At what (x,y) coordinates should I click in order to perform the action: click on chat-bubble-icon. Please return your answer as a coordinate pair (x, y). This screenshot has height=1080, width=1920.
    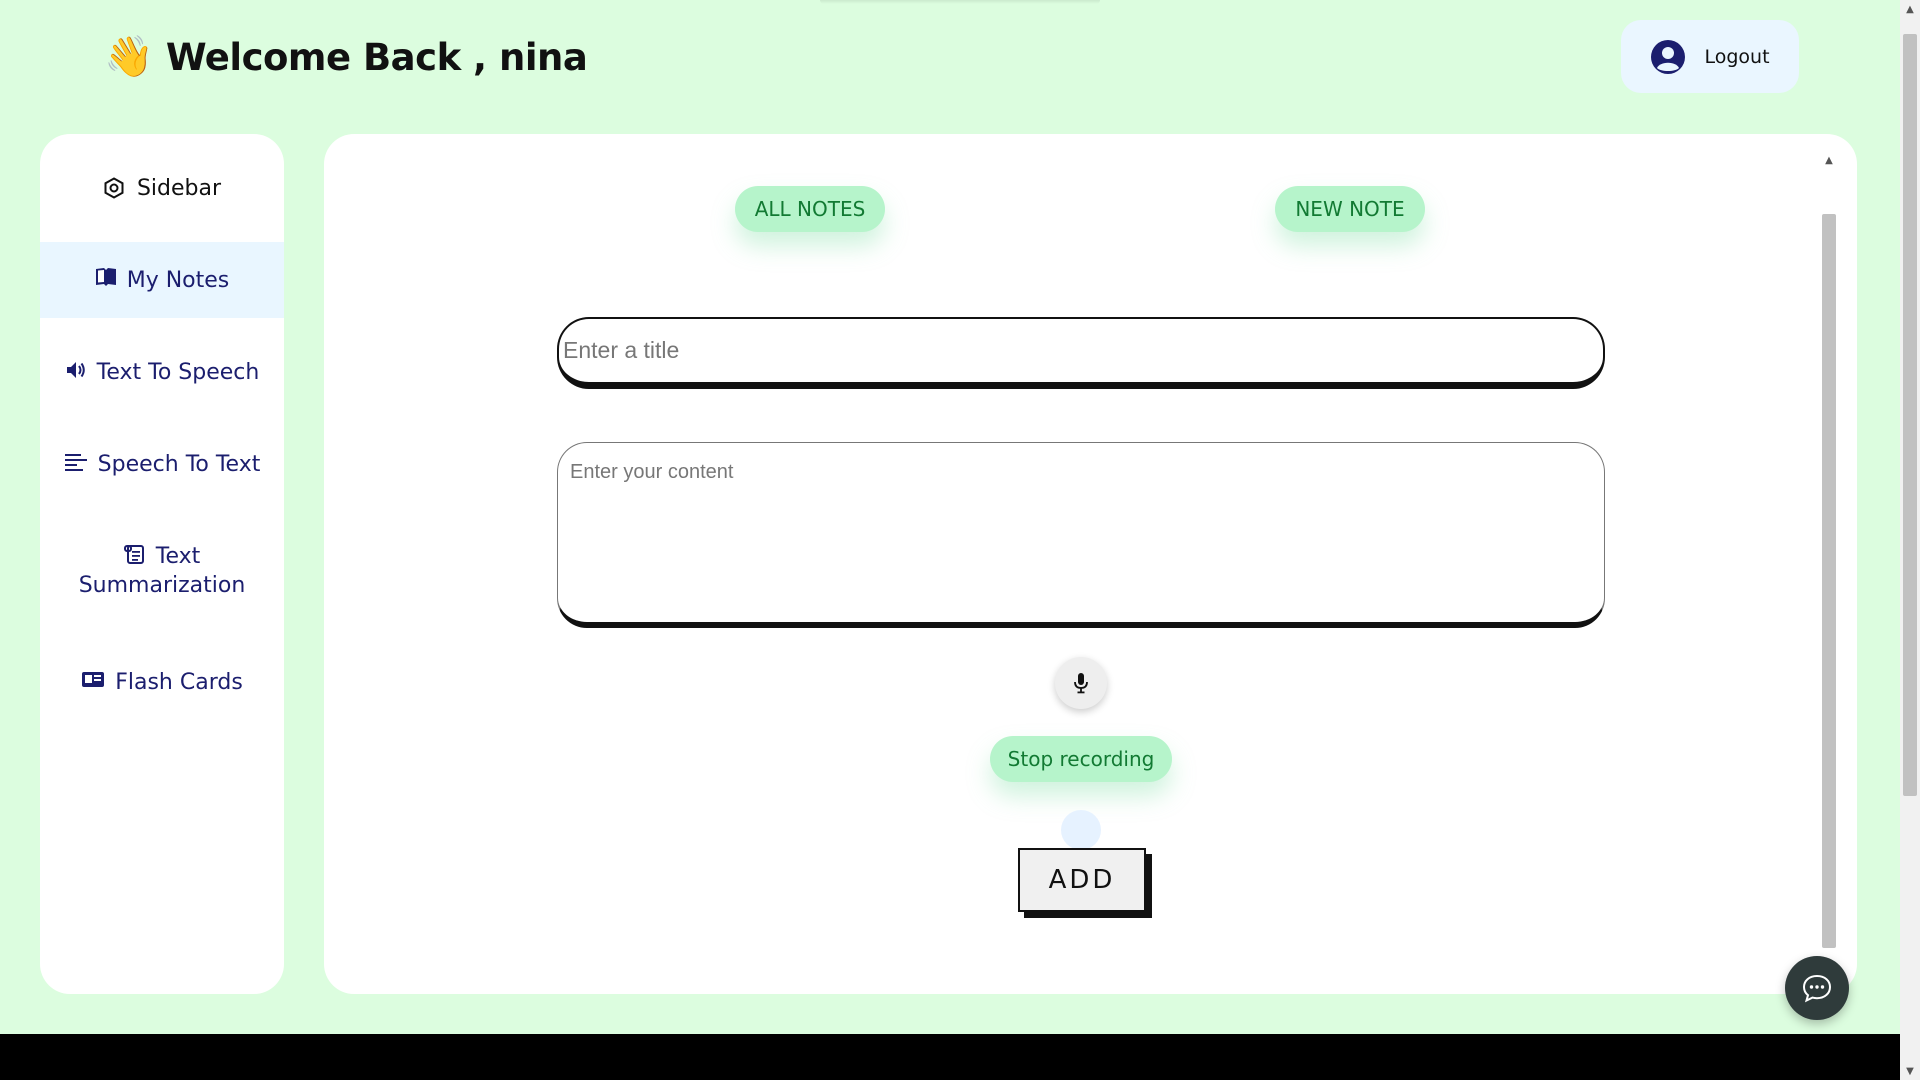
    Looking at the image, I should click on (1817, 988).